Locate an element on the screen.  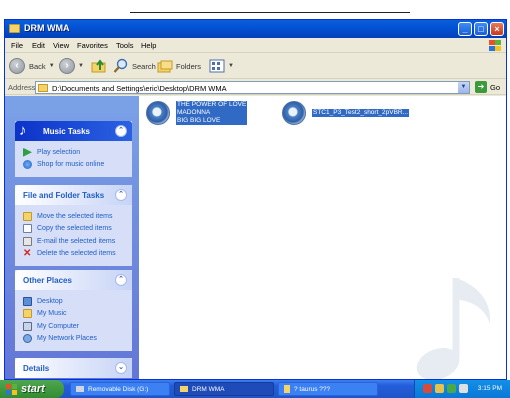
up-folder-button is located at coordinates (99, 66).